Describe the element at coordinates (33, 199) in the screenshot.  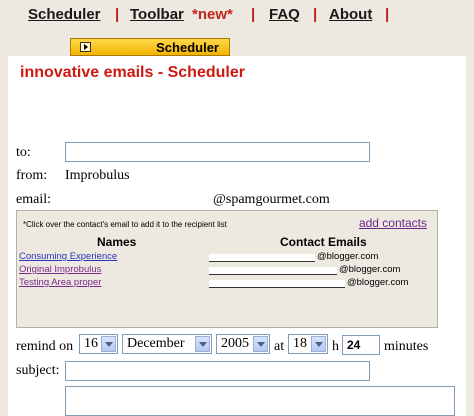
I see `email-label: email:` at that location.